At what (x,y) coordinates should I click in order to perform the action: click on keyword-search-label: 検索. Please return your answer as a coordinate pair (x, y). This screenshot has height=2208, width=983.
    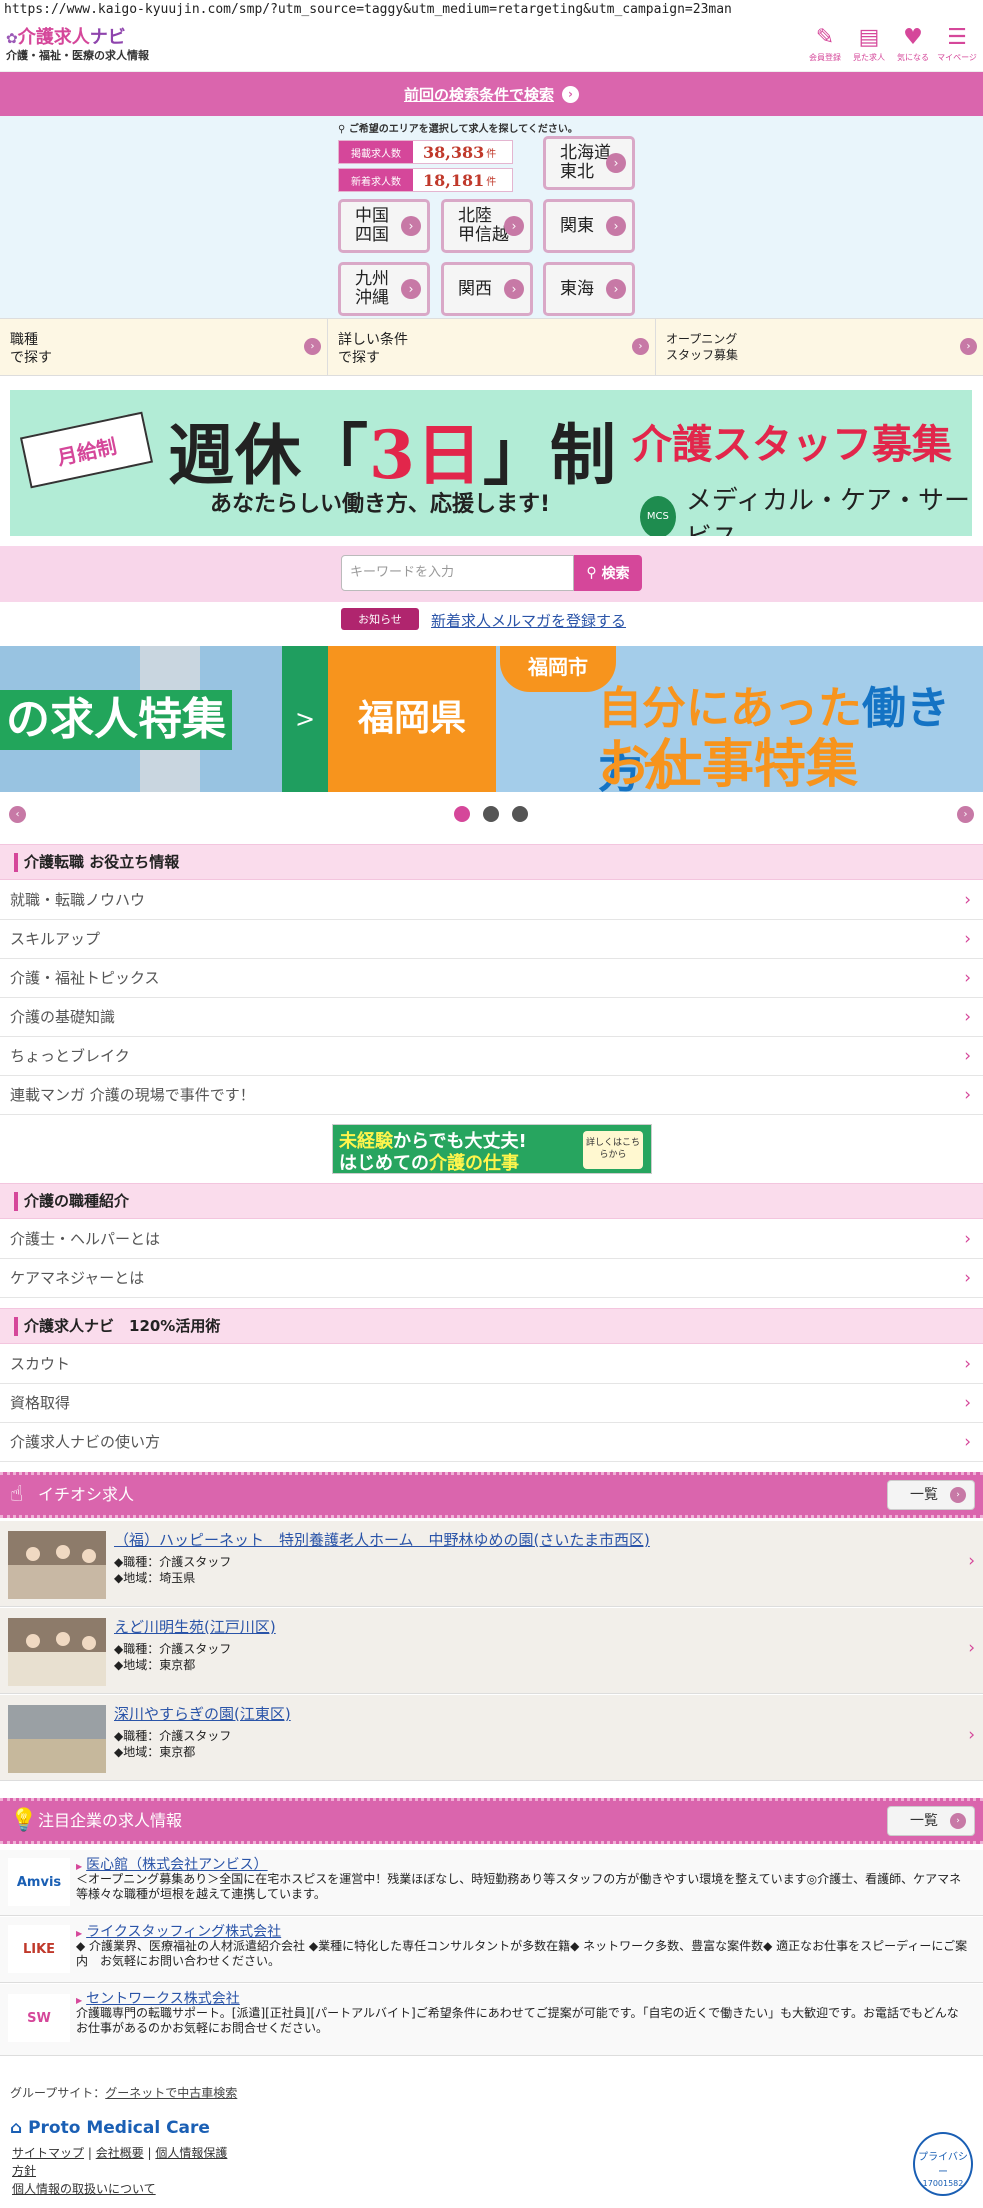
    Looking at the image, I should click on (615, 574).